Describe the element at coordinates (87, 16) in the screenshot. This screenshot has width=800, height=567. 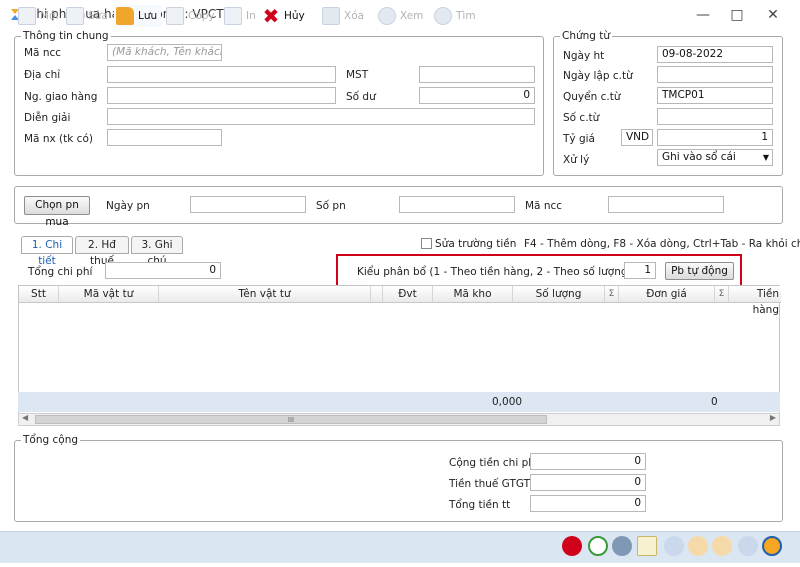
I see `edit-button: Sửa` at that location.